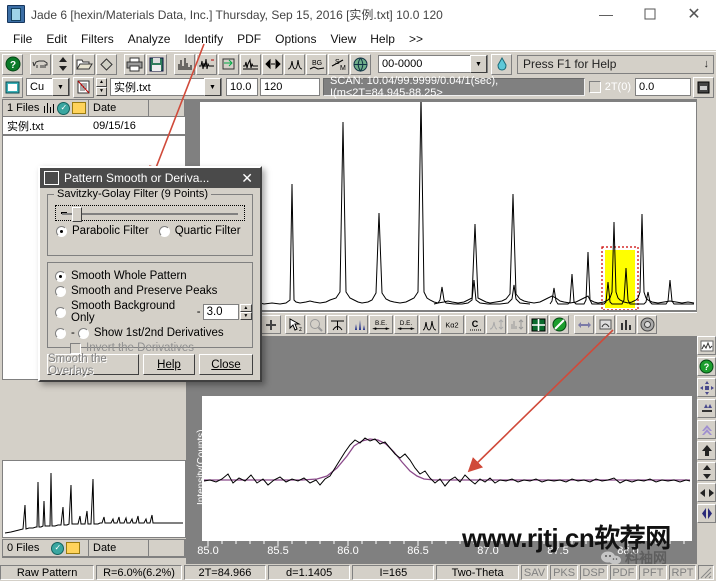 The image size is (716, 581). What do you see at coordinates (272, 64) in the screenshot?
I see `fit-width-icon` at bounding box center [272, 64].